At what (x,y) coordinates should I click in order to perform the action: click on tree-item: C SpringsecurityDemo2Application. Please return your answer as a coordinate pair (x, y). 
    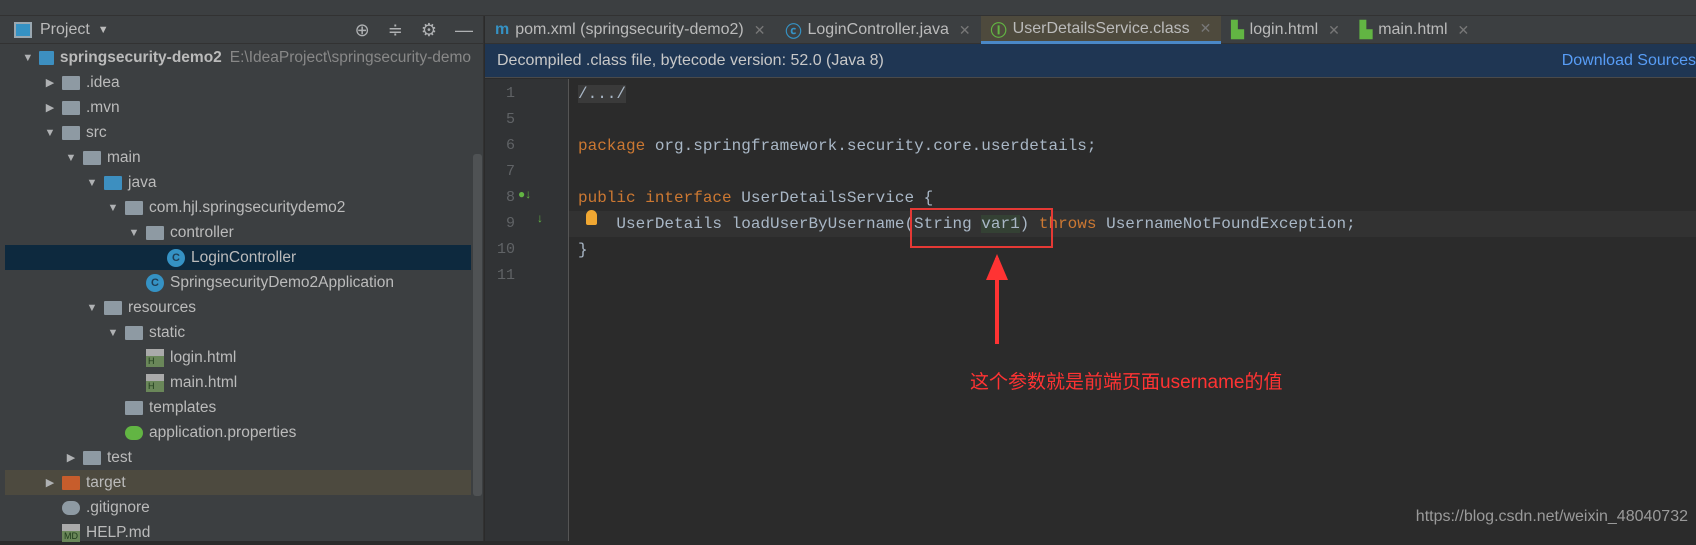
    Looking at the image, I should click on (238, 282).